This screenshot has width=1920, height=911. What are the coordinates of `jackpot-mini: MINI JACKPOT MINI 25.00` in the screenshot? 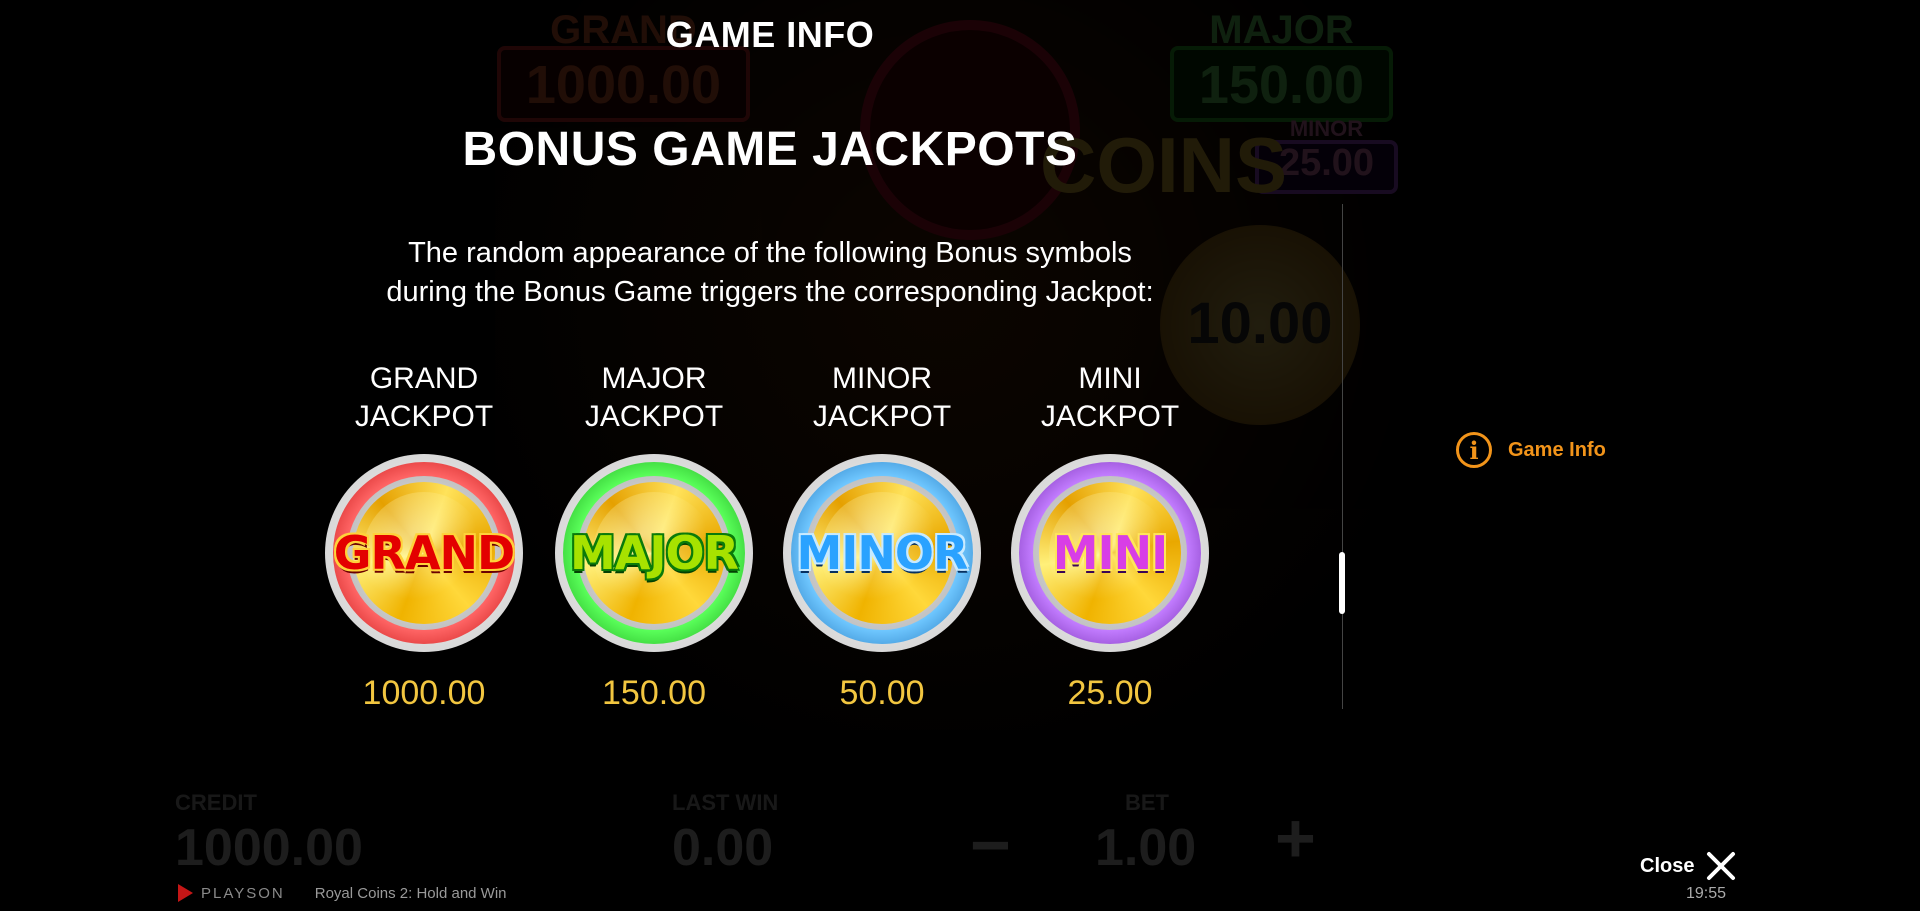 It's located at (1110, 536).